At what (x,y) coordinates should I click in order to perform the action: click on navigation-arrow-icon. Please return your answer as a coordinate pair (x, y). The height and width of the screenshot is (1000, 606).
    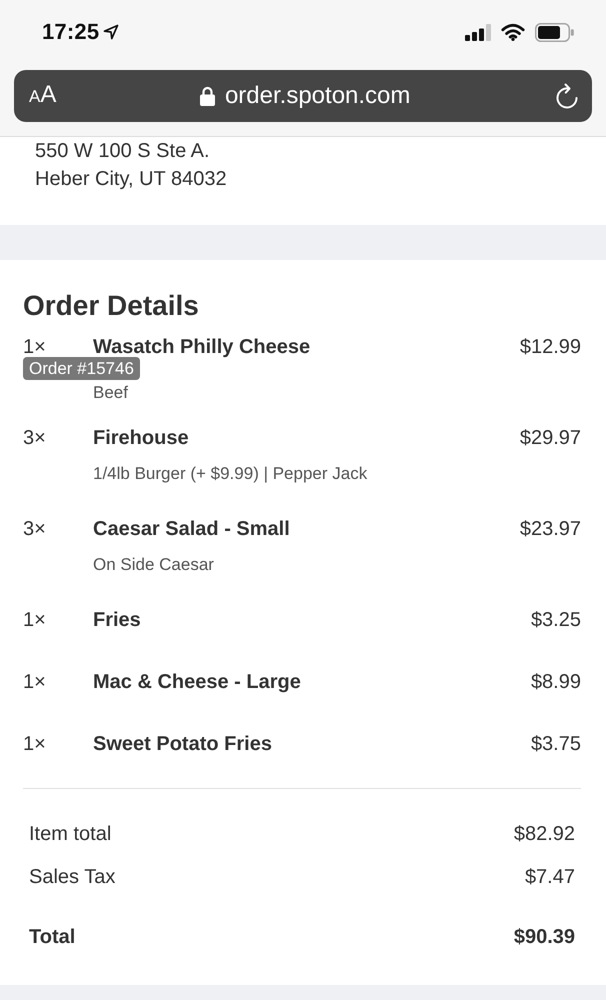
    Looking at the image, I should click on (111, 32).